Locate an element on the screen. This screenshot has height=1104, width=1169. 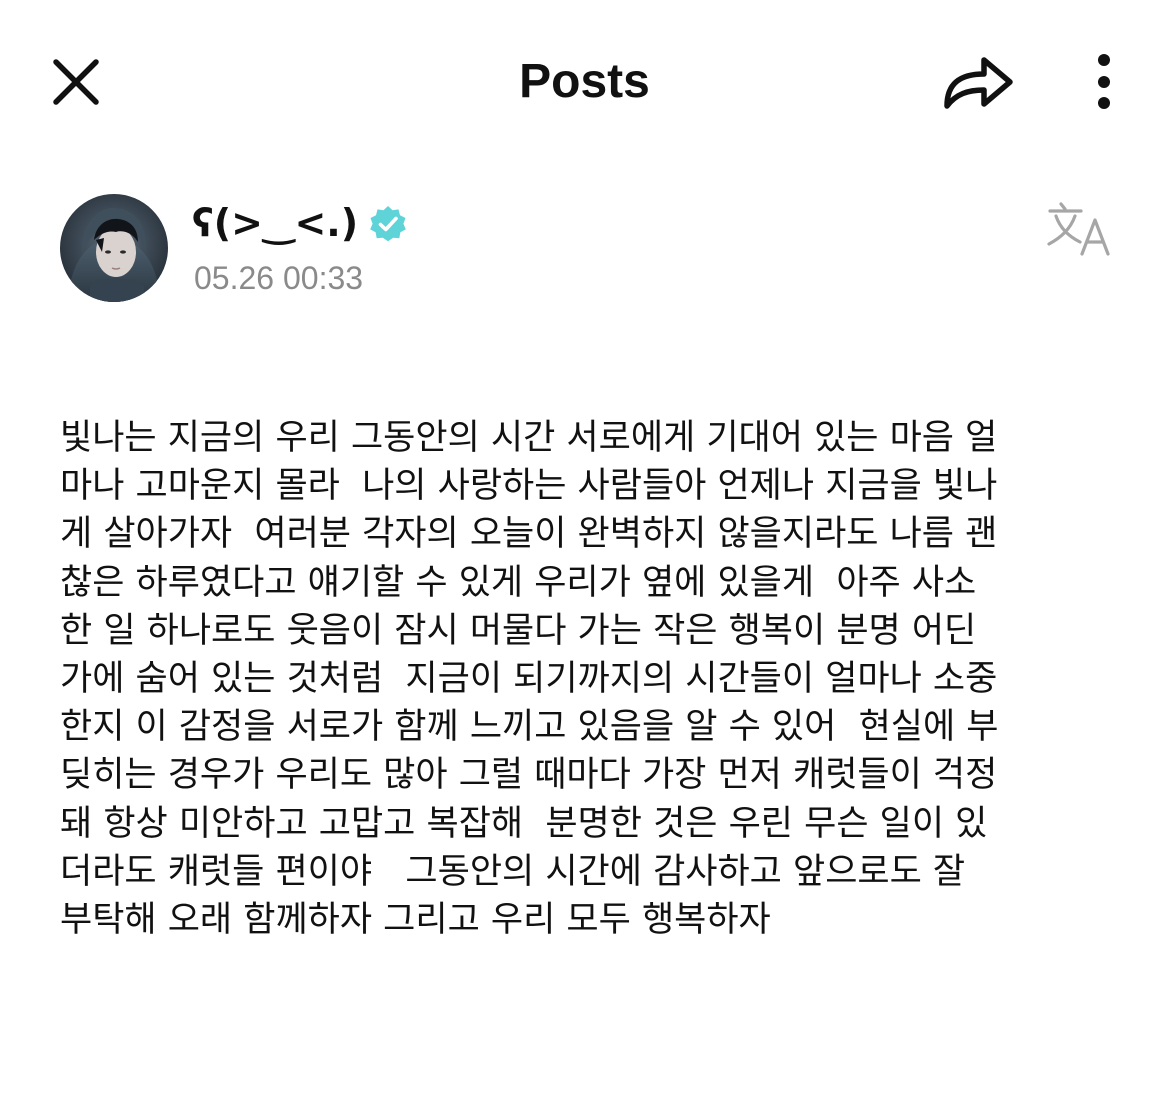
avatar-image is located at coordinates (114, 248).